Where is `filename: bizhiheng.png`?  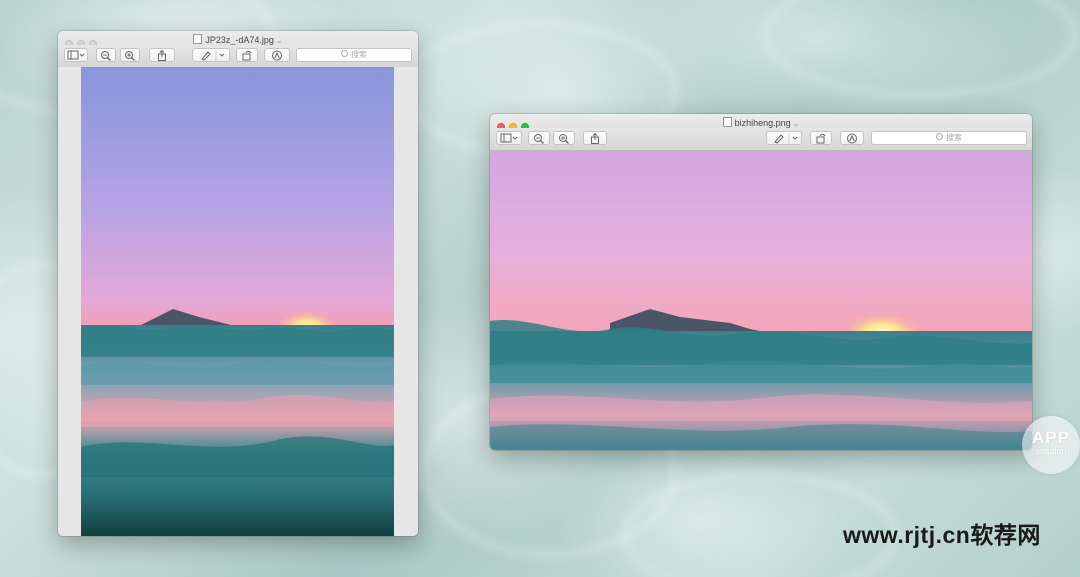
filename: bizhiheng.png is located at coordinates (762, 123).